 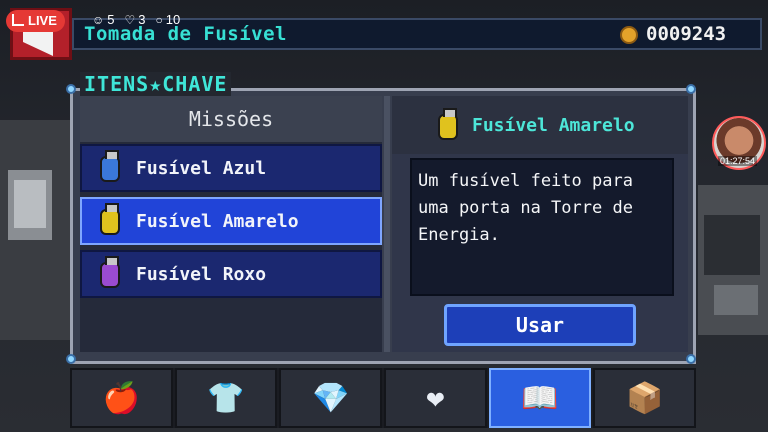 I want to click on background-wall-left, so click(x=35, y=230).